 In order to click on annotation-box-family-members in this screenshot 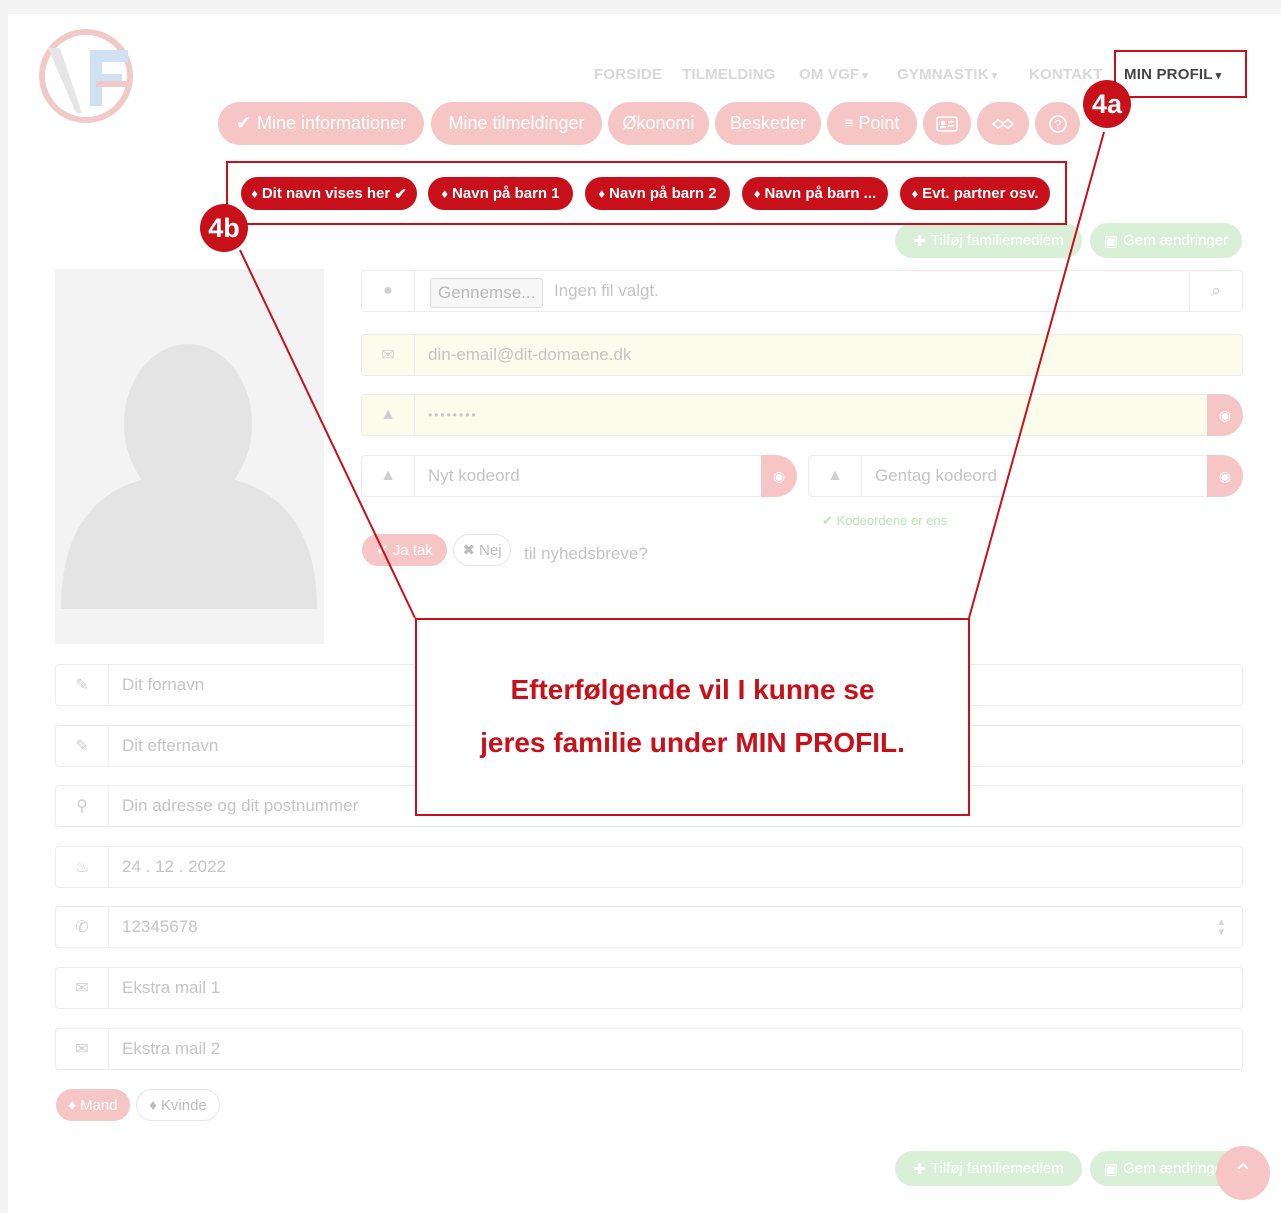, I will do `click(646, 193)`.